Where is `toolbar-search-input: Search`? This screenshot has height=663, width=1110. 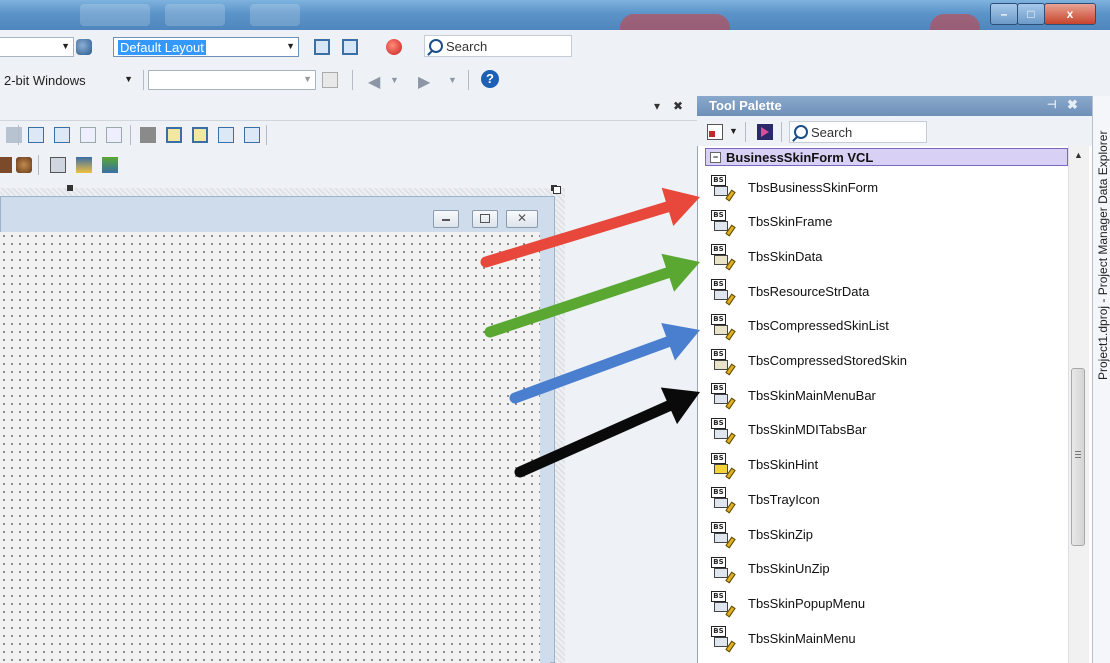 toolbar-search-input: Search is located at coordinates (498, 46).